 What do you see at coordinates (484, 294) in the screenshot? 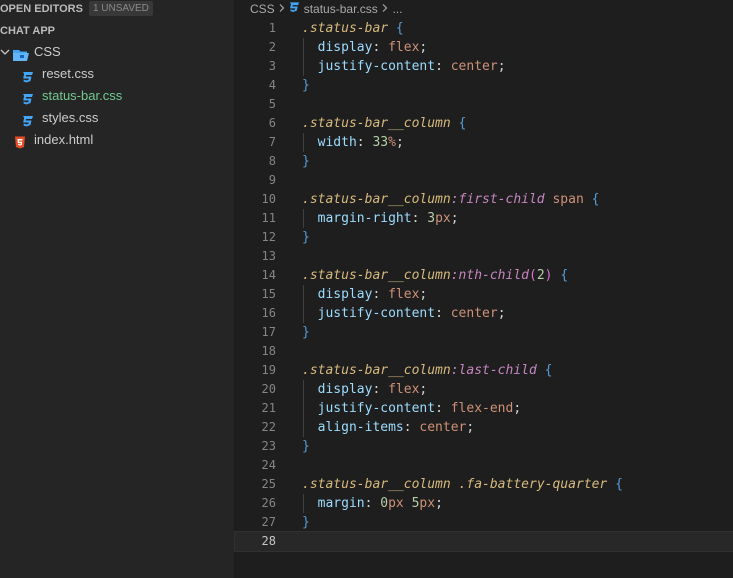
I see `code-line: 15 display: flex;` at bounding box center [484, 294].